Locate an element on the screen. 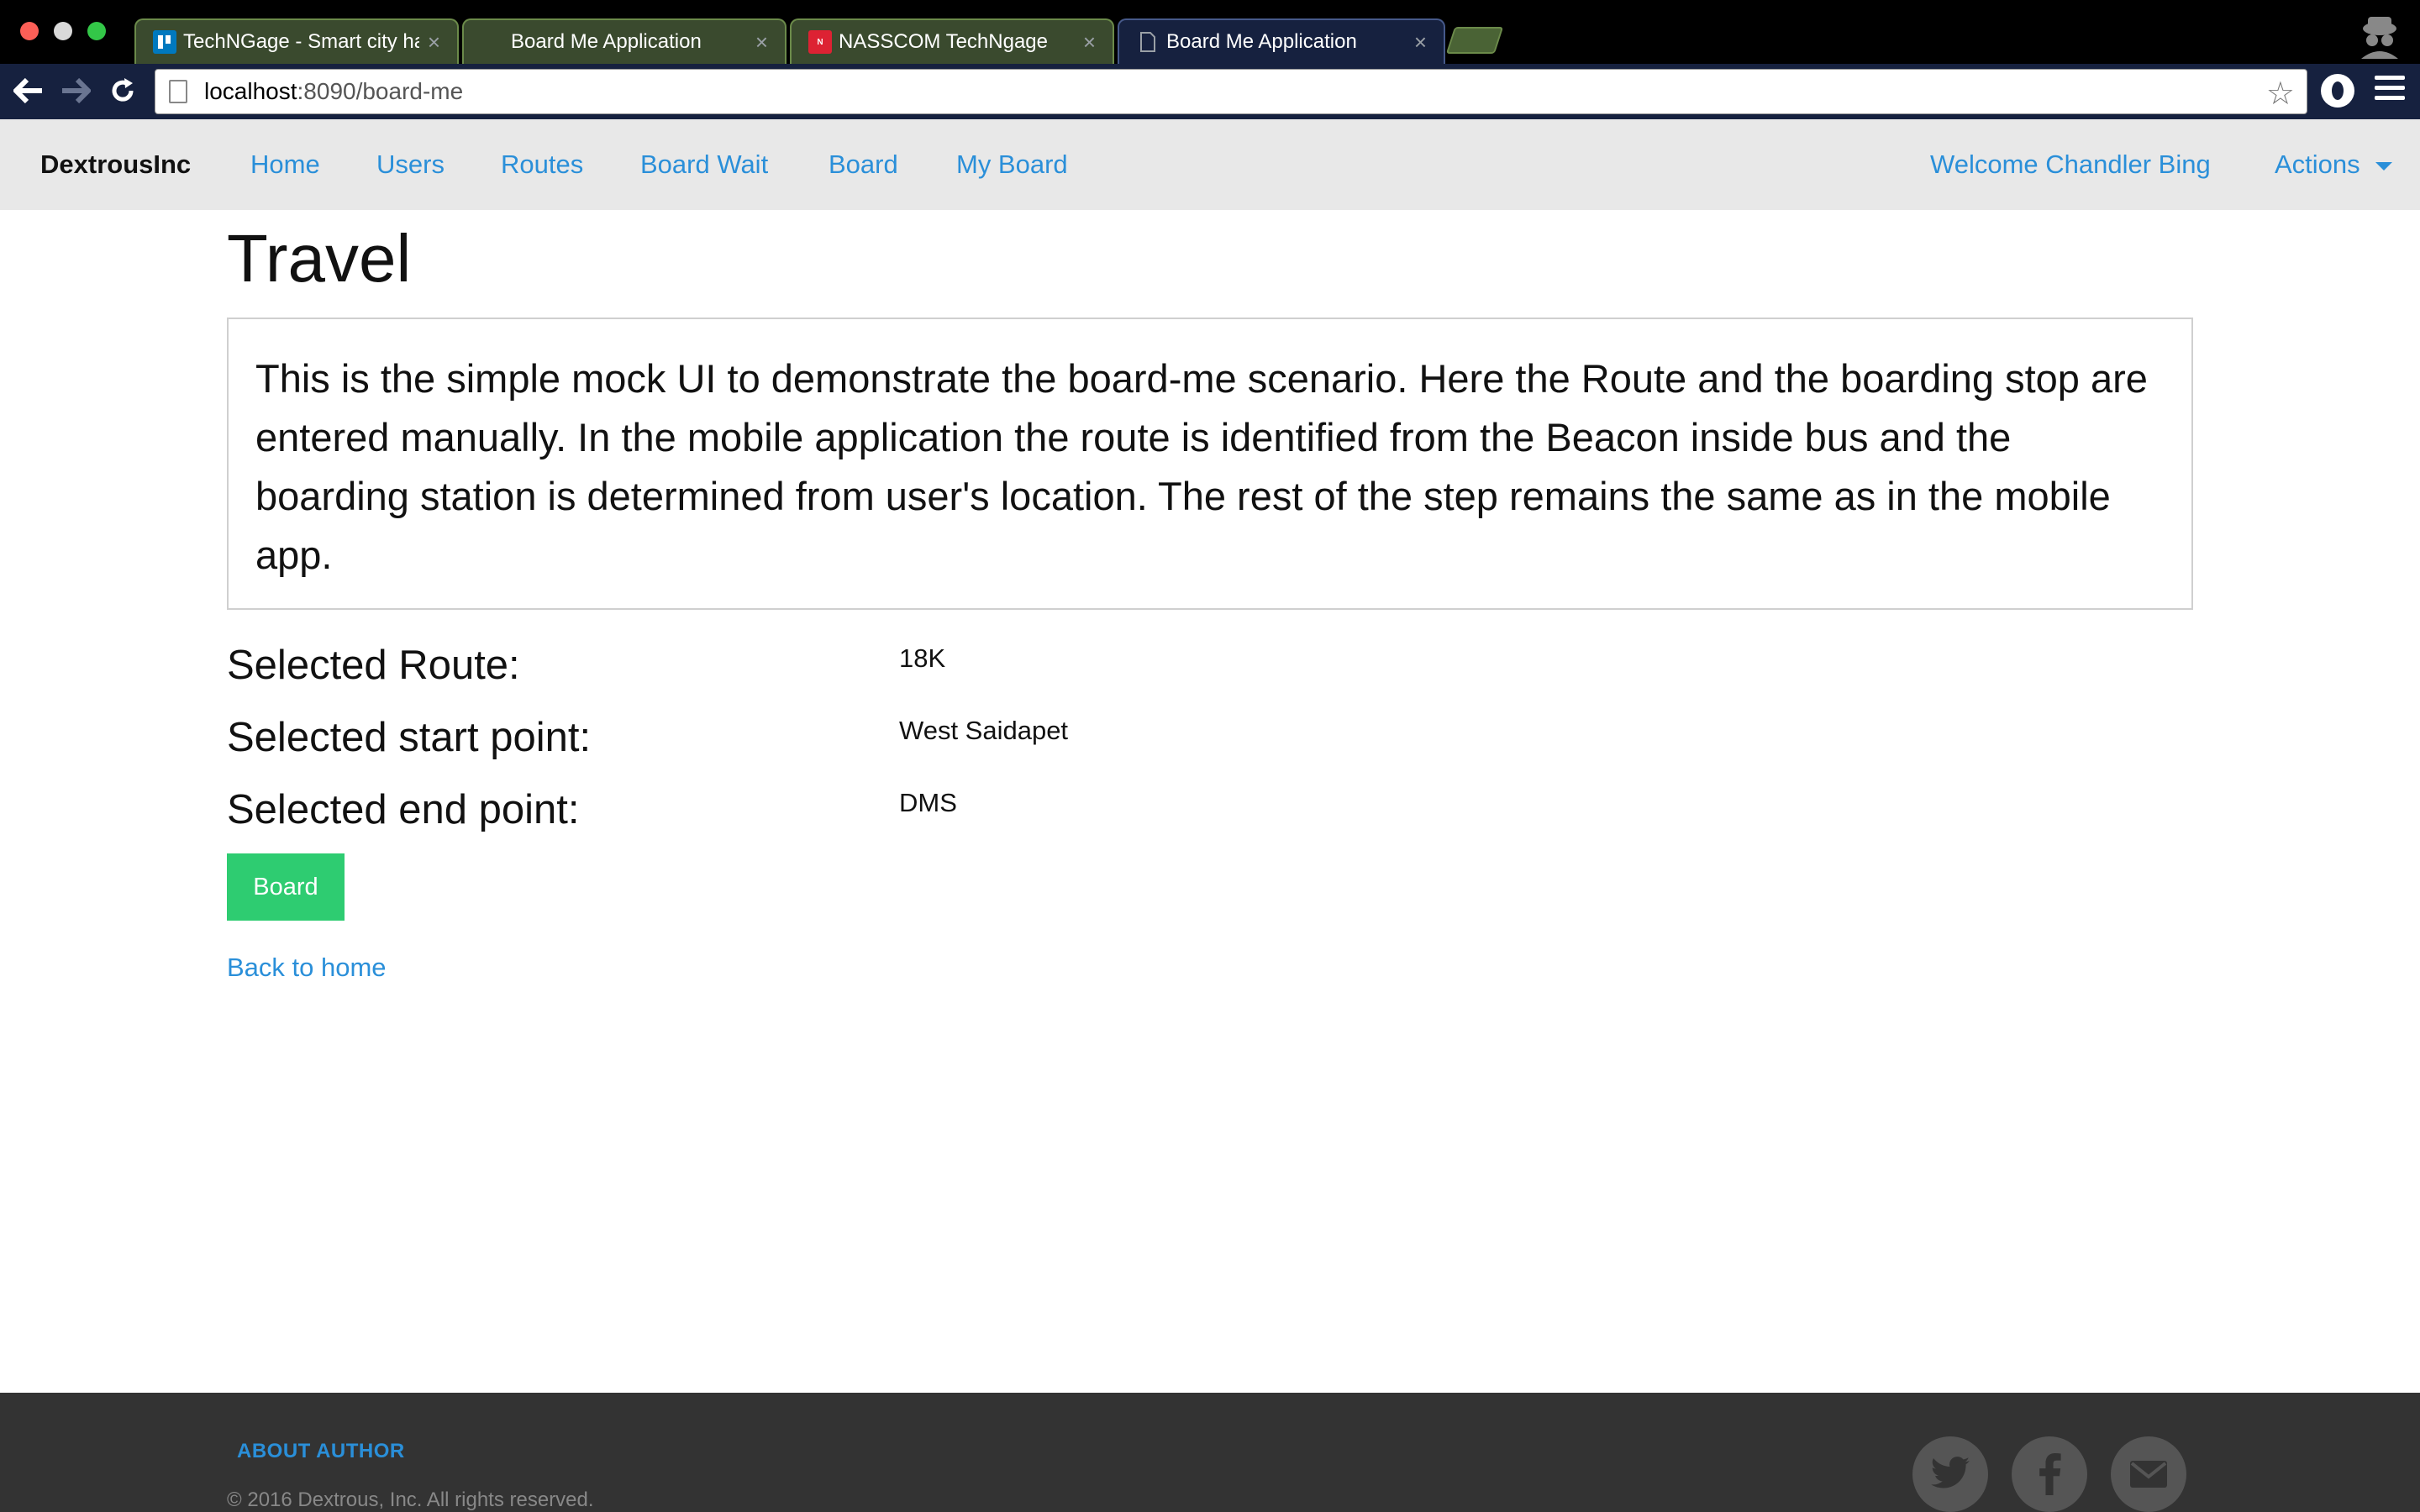 The width and height of the screenshot is (2420, 1512). page-title: Travel is located at coordinates (319, 258).